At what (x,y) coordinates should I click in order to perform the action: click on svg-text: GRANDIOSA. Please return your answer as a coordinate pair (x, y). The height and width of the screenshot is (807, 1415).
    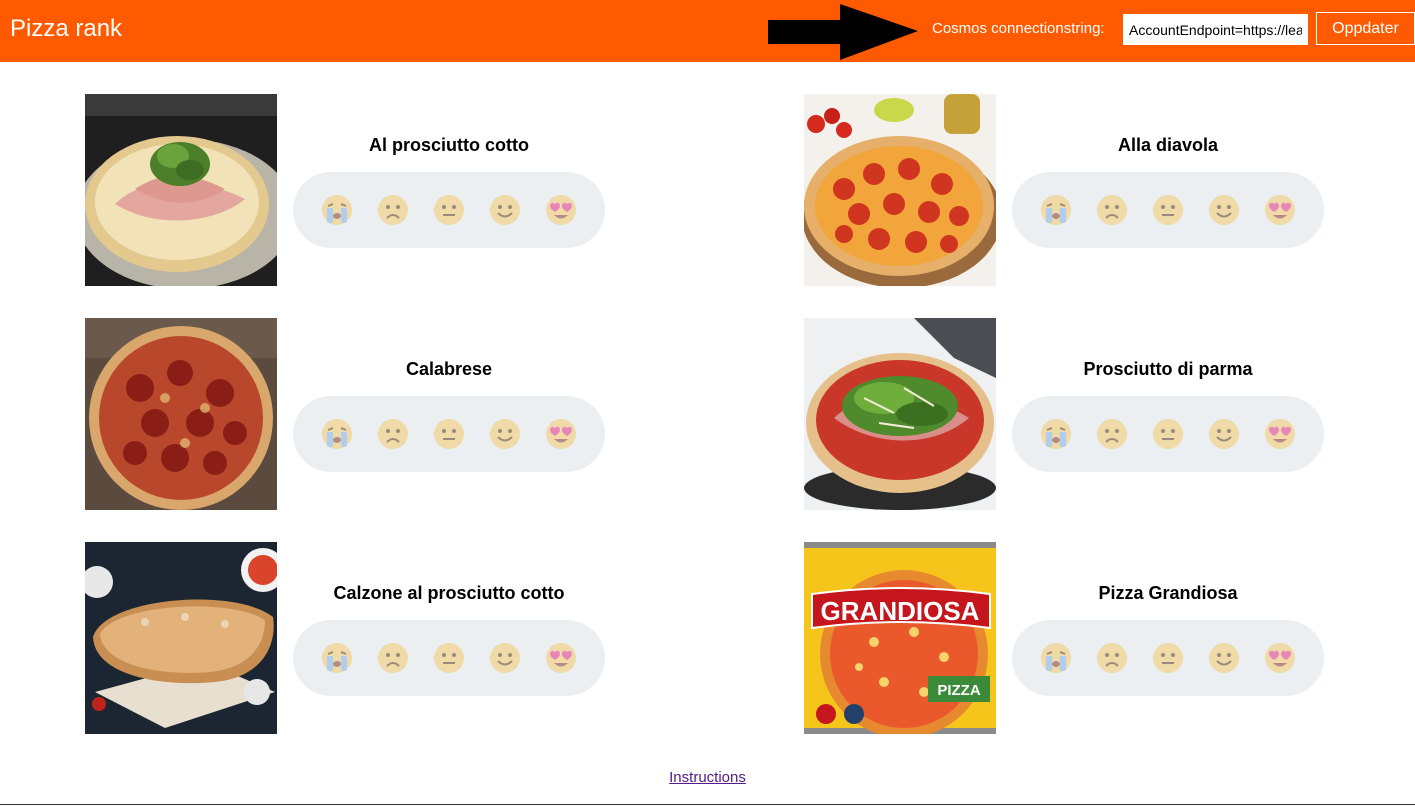
    Looking at the image, I should click on (900, 611).